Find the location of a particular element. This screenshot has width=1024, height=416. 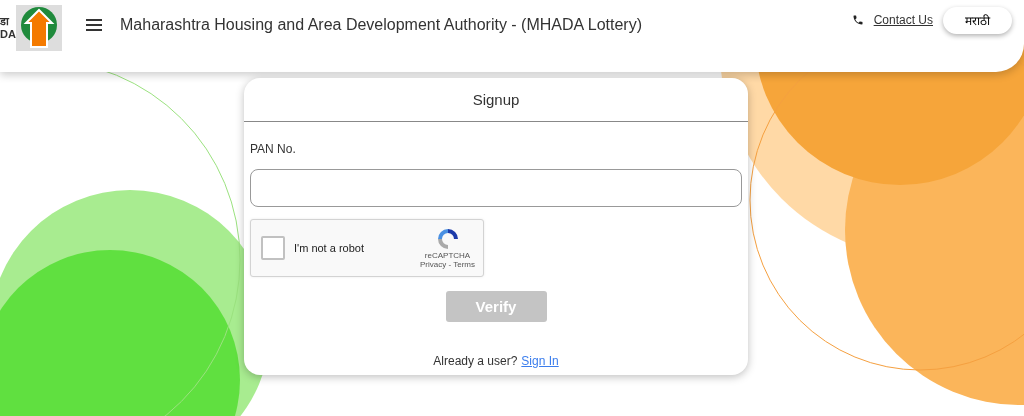

recaptcha-brand: reCAPTCHA is located at coordinates (447, 255).